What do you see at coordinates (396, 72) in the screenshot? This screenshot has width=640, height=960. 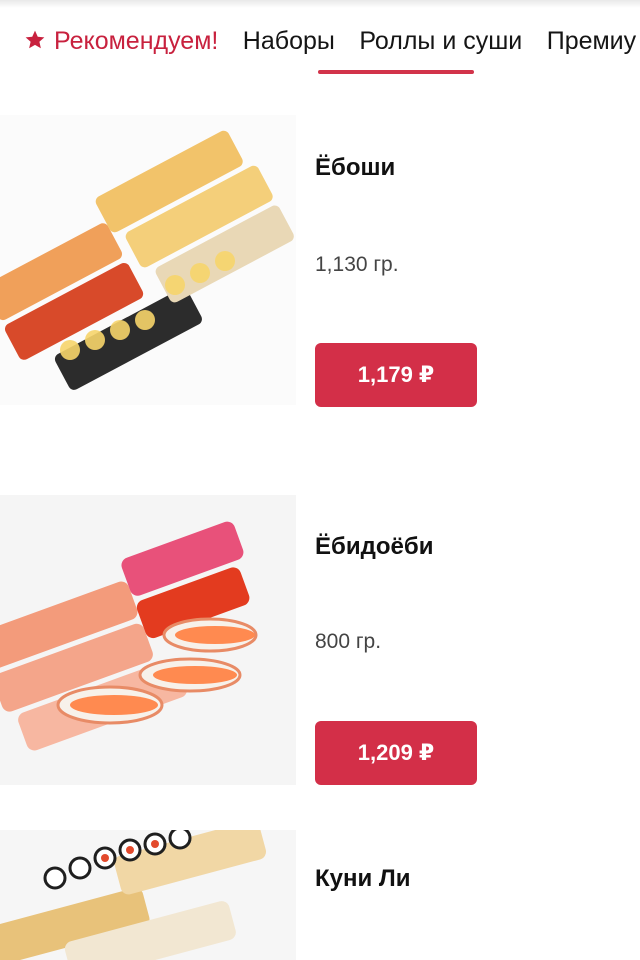 I see `active-tab-indicator` at bounding box center [396, 72].